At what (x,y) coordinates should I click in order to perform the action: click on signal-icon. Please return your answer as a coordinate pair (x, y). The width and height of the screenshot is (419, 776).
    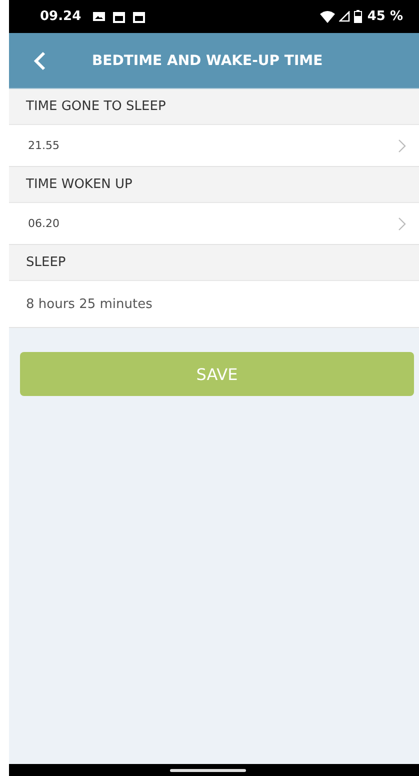
    Looking at the image, I should click on (344, 16).